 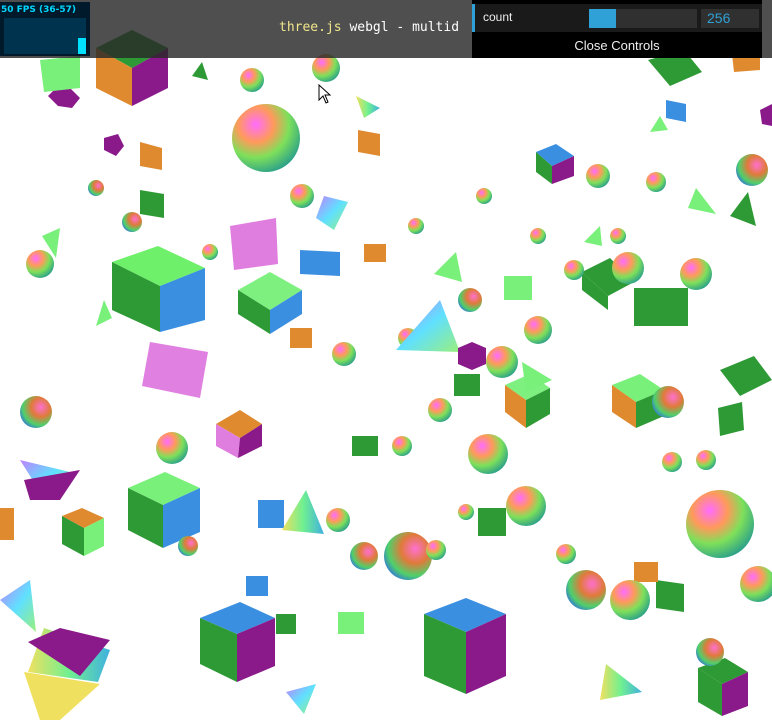 What do you see at coordinates (730, 18) in the screenshot?
I see `count-input: 256` at bounding box center [730, 18].